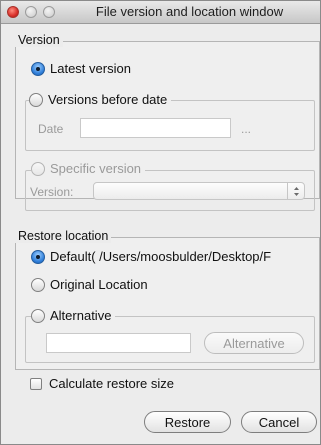  Describe the element at coordinates (111, 383) in the screenshot. I see `calculate-restore-size-label: Calculate restore size` at that location.